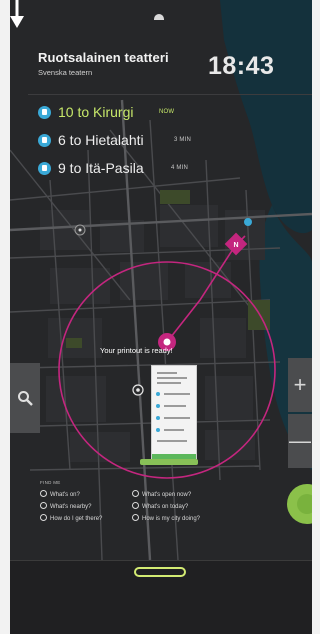  Describe the element at coordinates (135, 493) in the screenshot. I see `clock-icon` at that location.